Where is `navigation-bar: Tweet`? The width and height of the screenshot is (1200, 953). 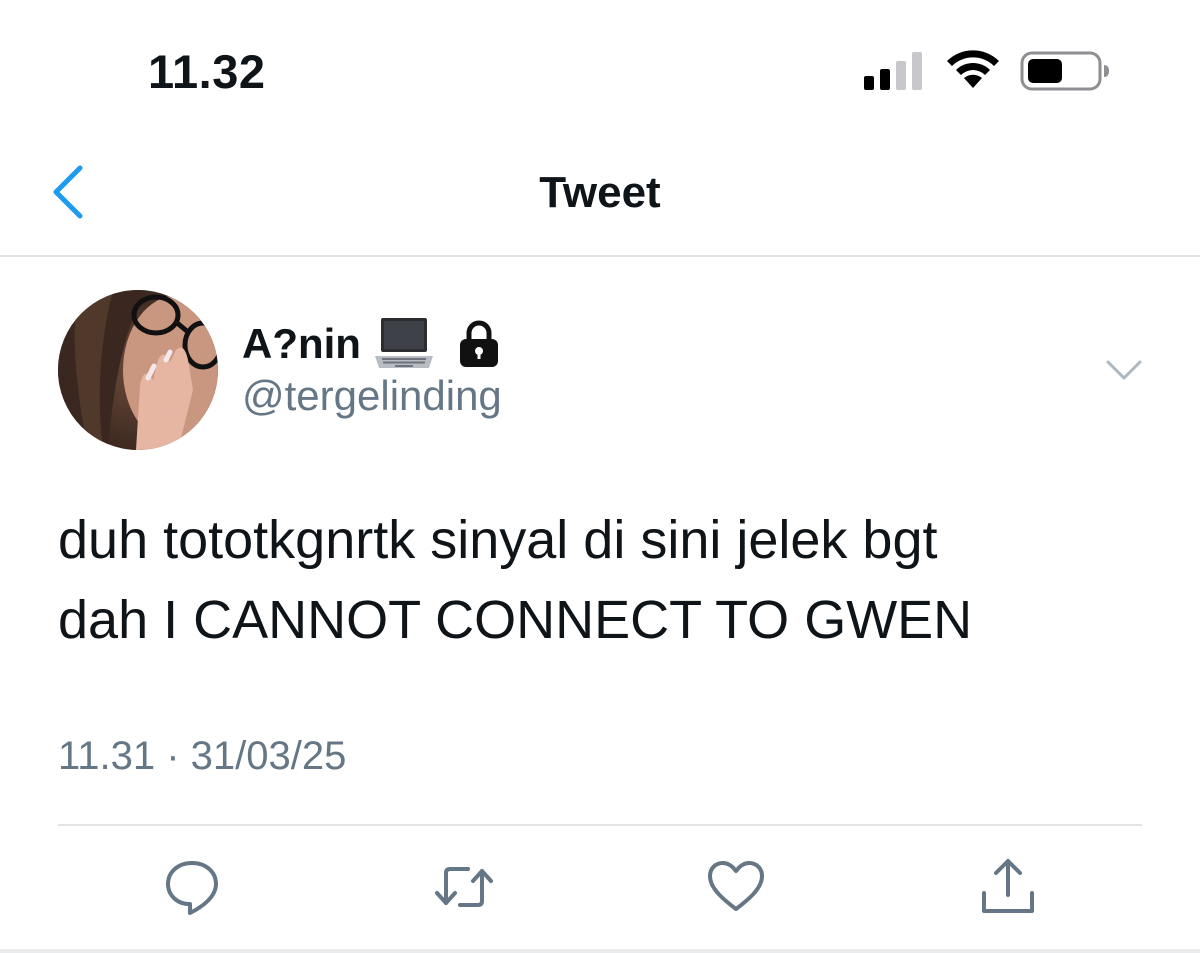
navigation-bar: Tweet is located at coordinates (600, 193).